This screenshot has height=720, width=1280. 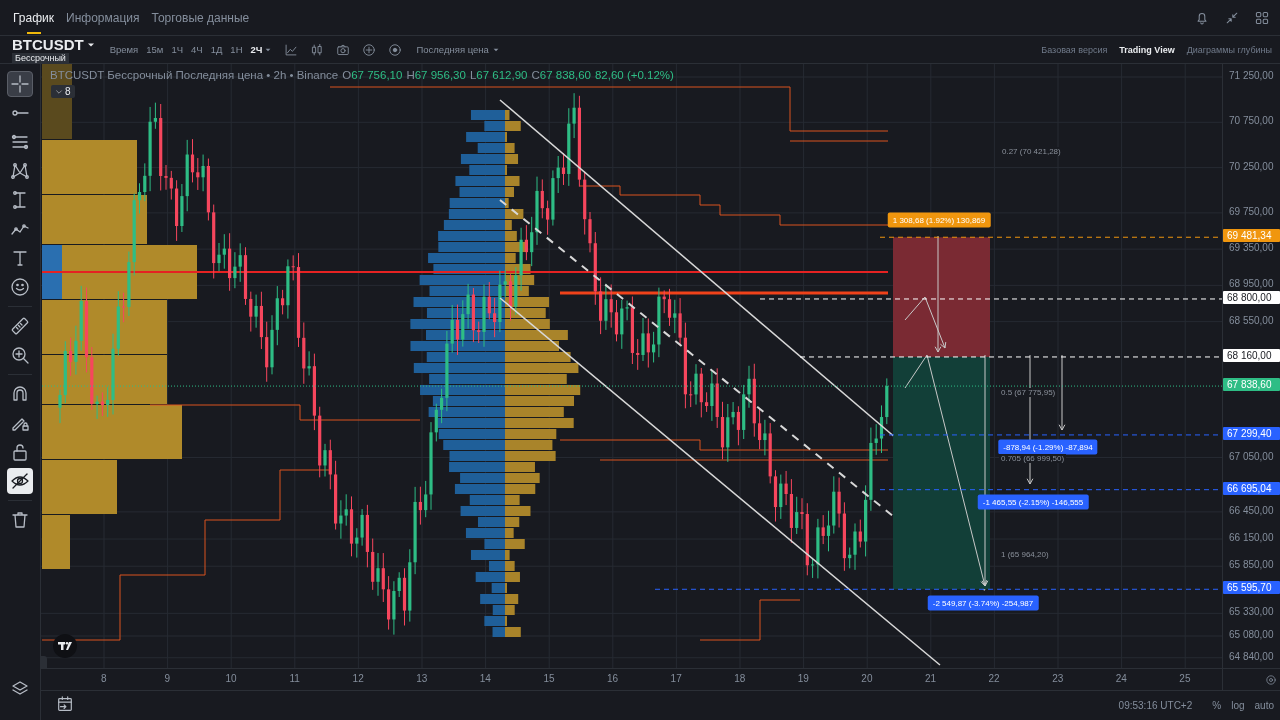 What do you see at coordinates (167, 679) in the screenshot?
I see `time-tick: 9` at bounding box center [167, 679].